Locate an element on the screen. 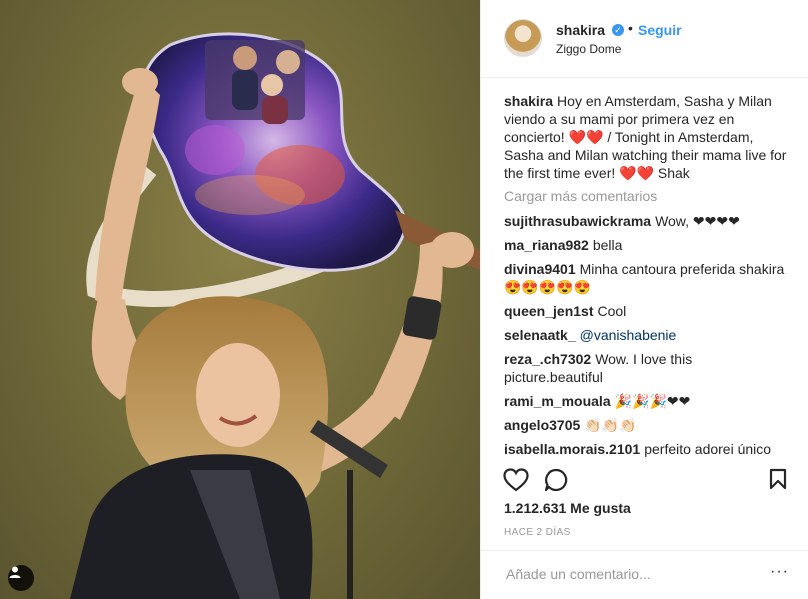 The width and height of the screenshot is (808, 599). add-comment-bar: ··· is located at coordinates (644, 574).